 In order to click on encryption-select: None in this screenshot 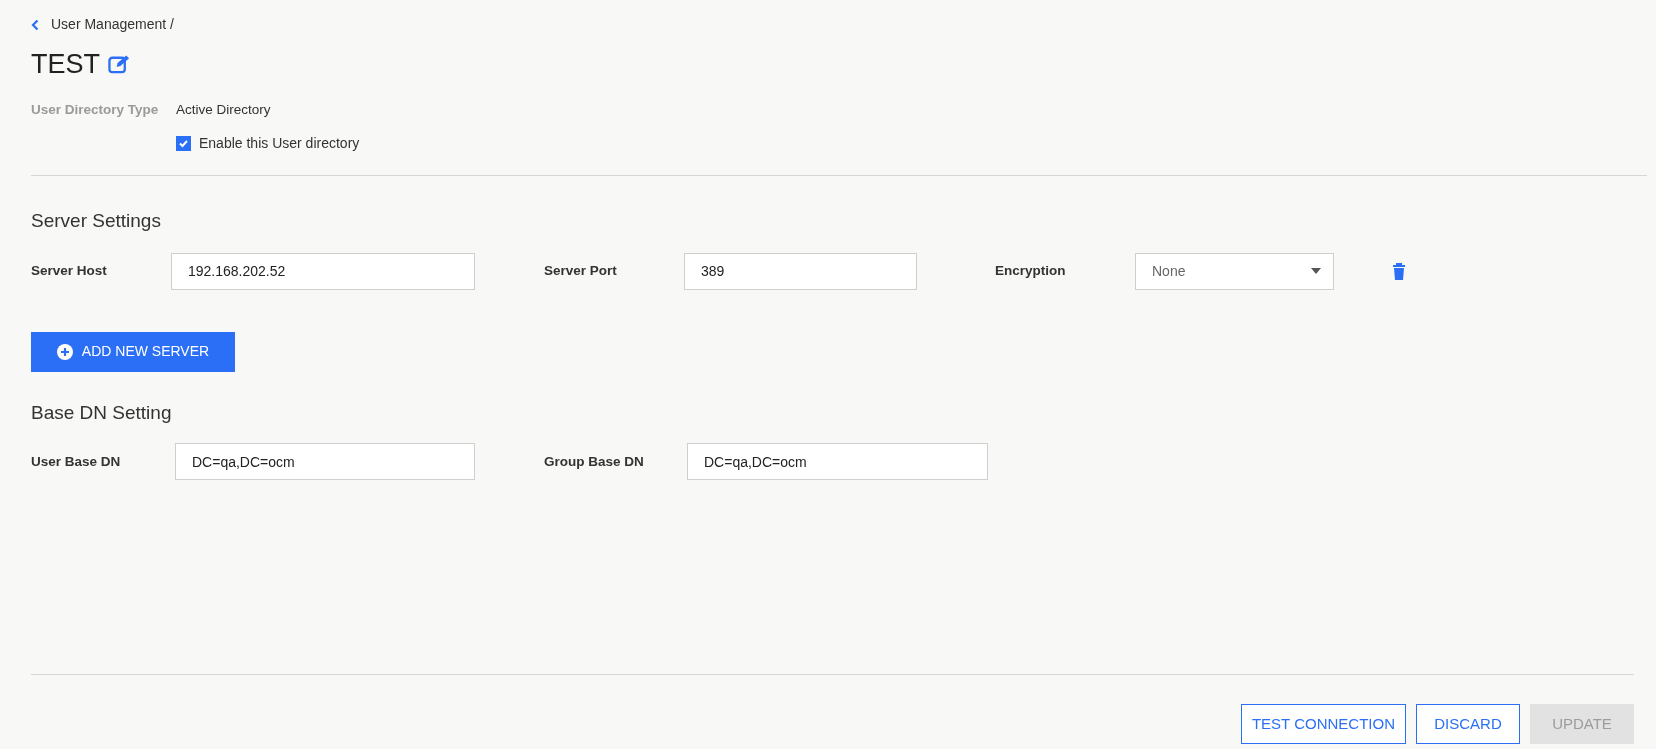, I will do `click(1234, 271)`.